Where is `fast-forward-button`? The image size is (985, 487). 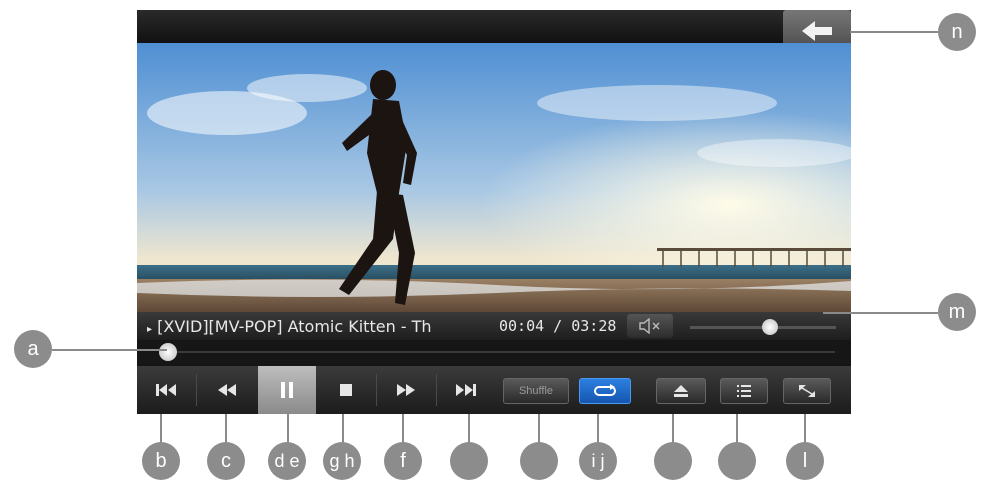
fast-forward-button is located at coordinates (406, 390).